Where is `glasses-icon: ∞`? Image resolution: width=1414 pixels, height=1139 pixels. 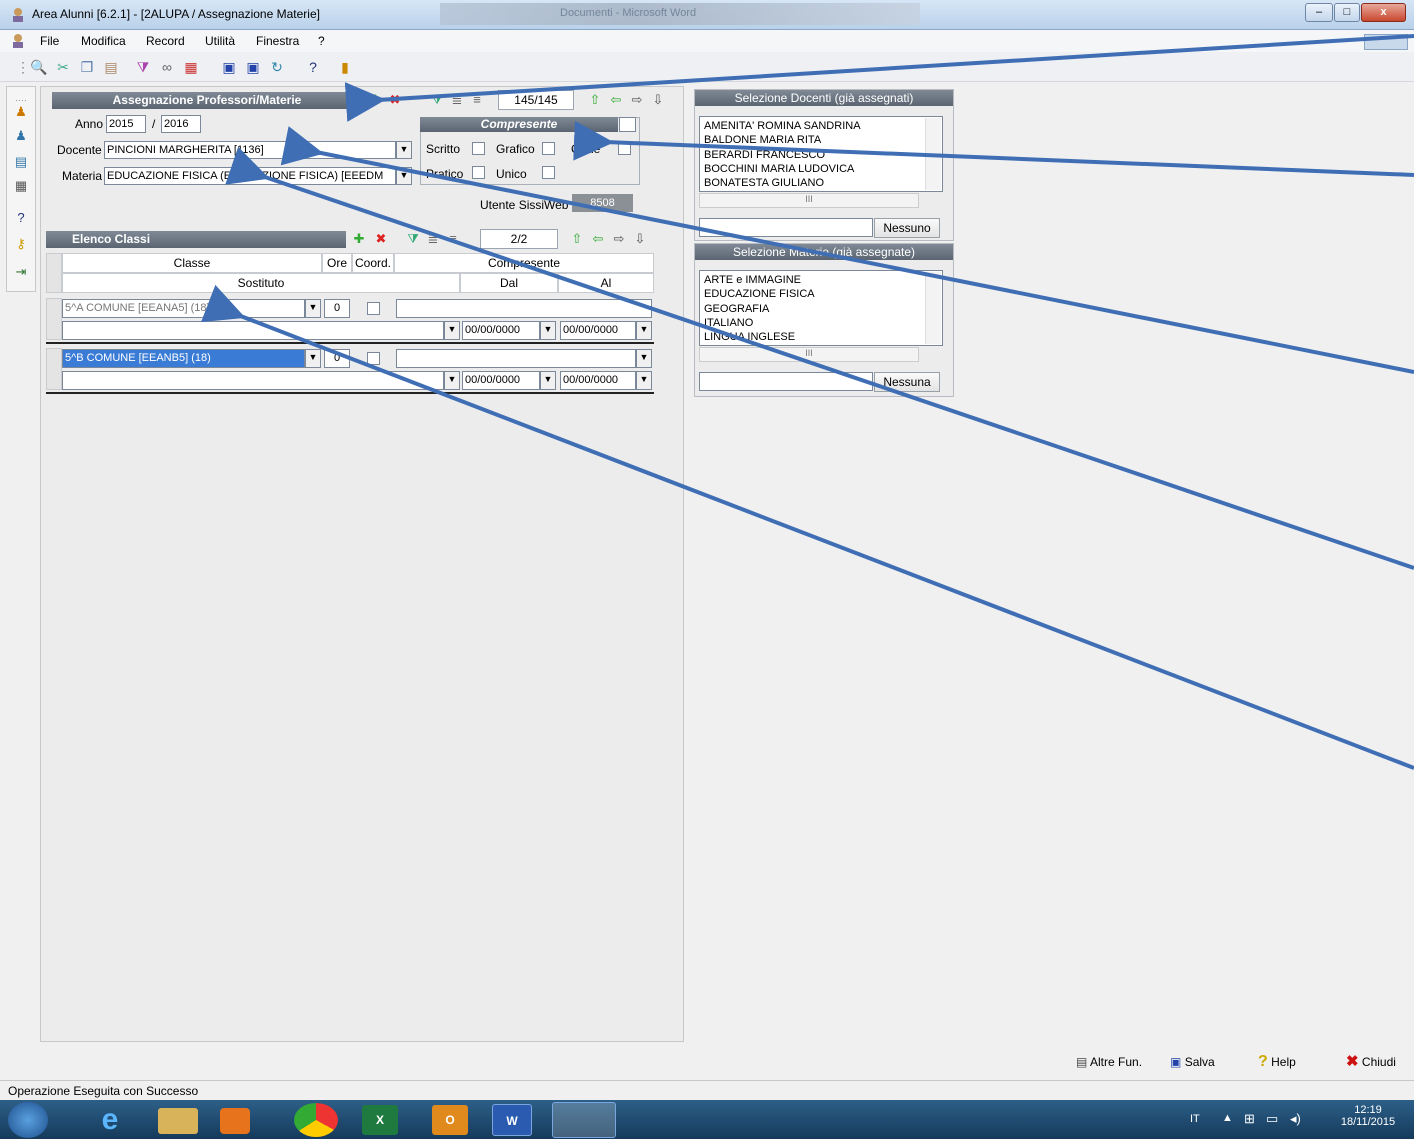
glasses-icon: ∞ is located at coordinates (167, 67).